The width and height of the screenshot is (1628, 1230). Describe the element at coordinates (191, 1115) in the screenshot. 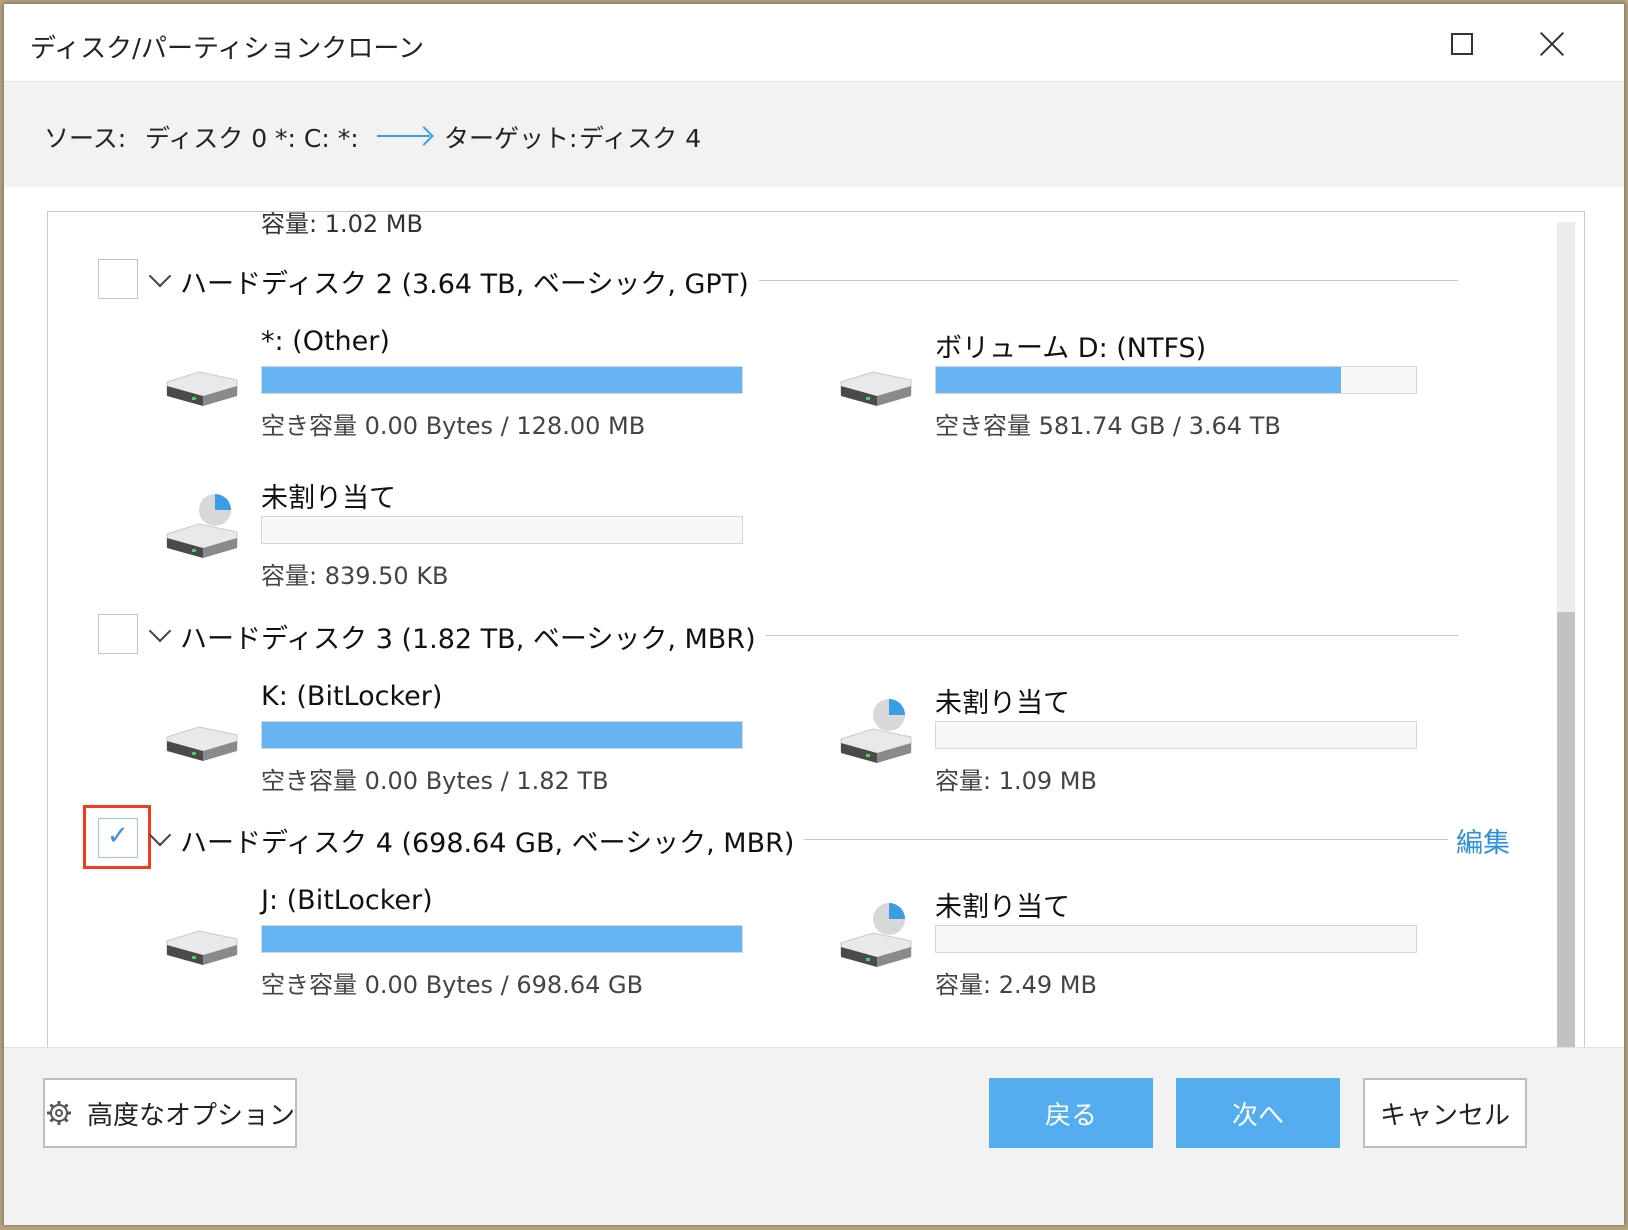

I see `advanced-options-label: 高度なオプション` at that location.